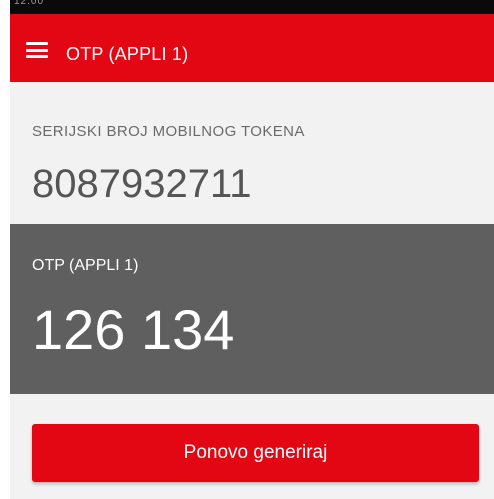 The width and height of the screenshot is (494, 499). Describe the element at coordinates (168, 131) in the screenshot. I see `serial-label: SERIJSKI BROJ MOBILNOG TOKENA` at that location.